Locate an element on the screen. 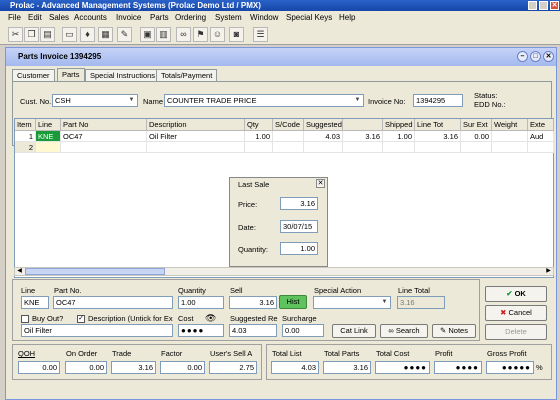  row2-line is located at coordinates (48, 147).